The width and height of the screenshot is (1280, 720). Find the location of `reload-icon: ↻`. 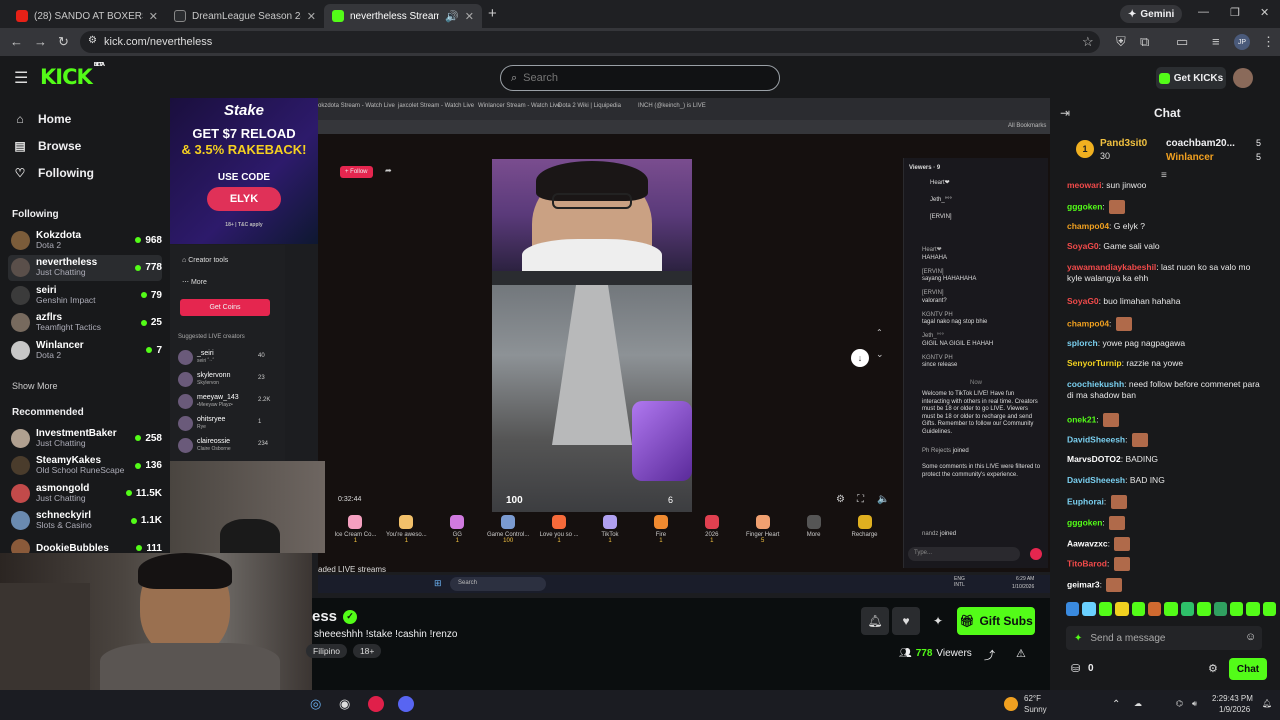

reload-icon: ↻ is located at coordinates (63, 42).